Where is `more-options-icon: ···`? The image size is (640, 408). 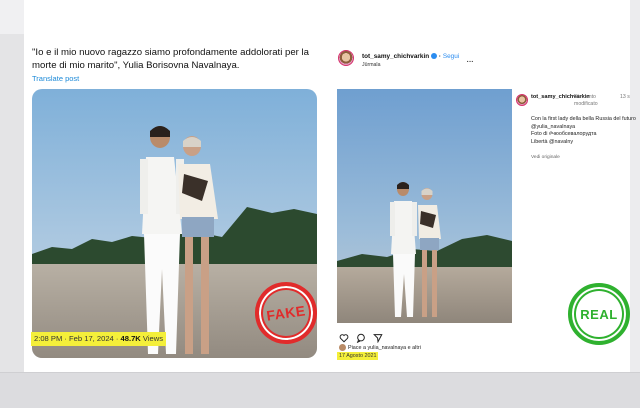
more-options-icon: ··· is located at coordinates (470, 61).